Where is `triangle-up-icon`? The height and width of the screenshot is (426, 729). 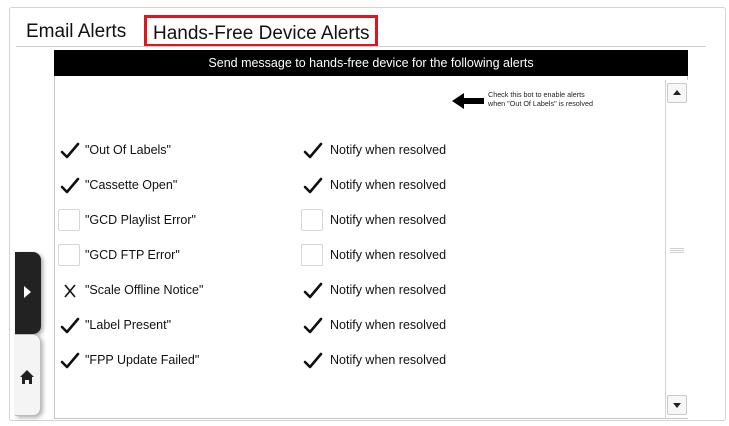 triangle-up-icon is located at coordinates (677, 92).